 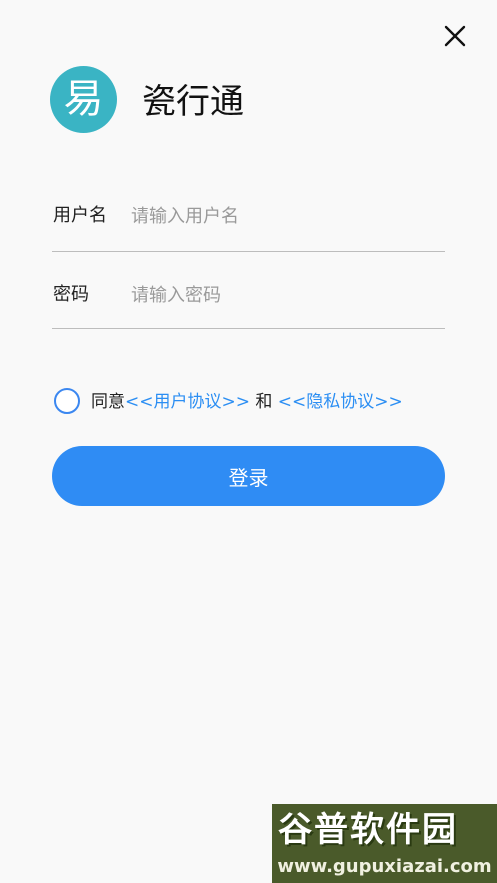 I want to click on login-button-label: 登录, so click(x=248, y=477).